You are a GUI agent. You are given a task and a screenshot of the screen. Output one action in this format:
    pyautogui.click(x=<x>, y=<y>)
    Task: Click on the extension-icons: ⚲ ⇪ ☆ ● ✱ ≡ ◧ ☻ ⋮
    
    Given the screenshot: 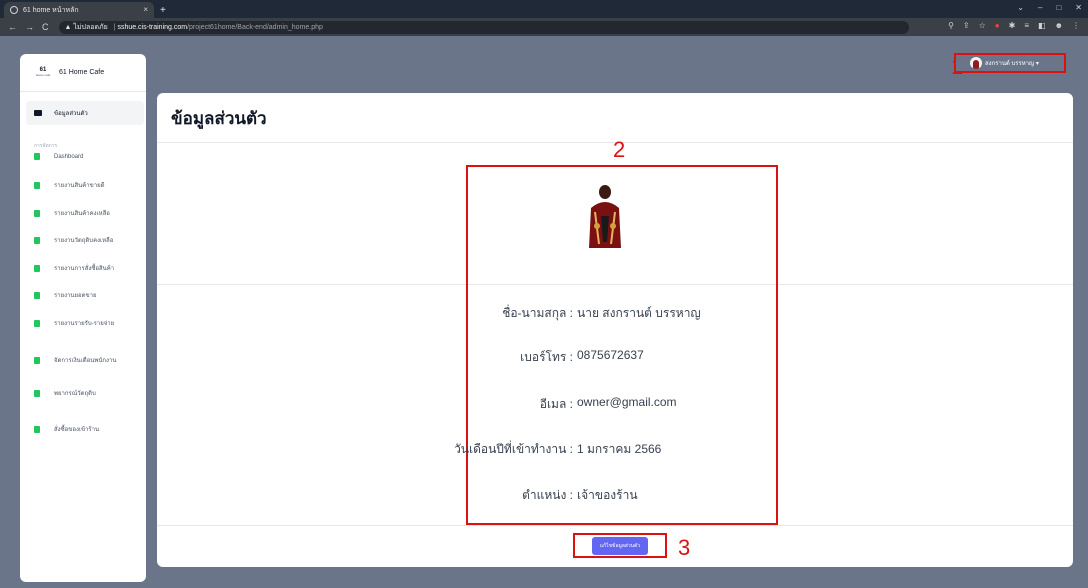 What is the action you would take?
    pyautogui.click(x=1014, y=25)
    